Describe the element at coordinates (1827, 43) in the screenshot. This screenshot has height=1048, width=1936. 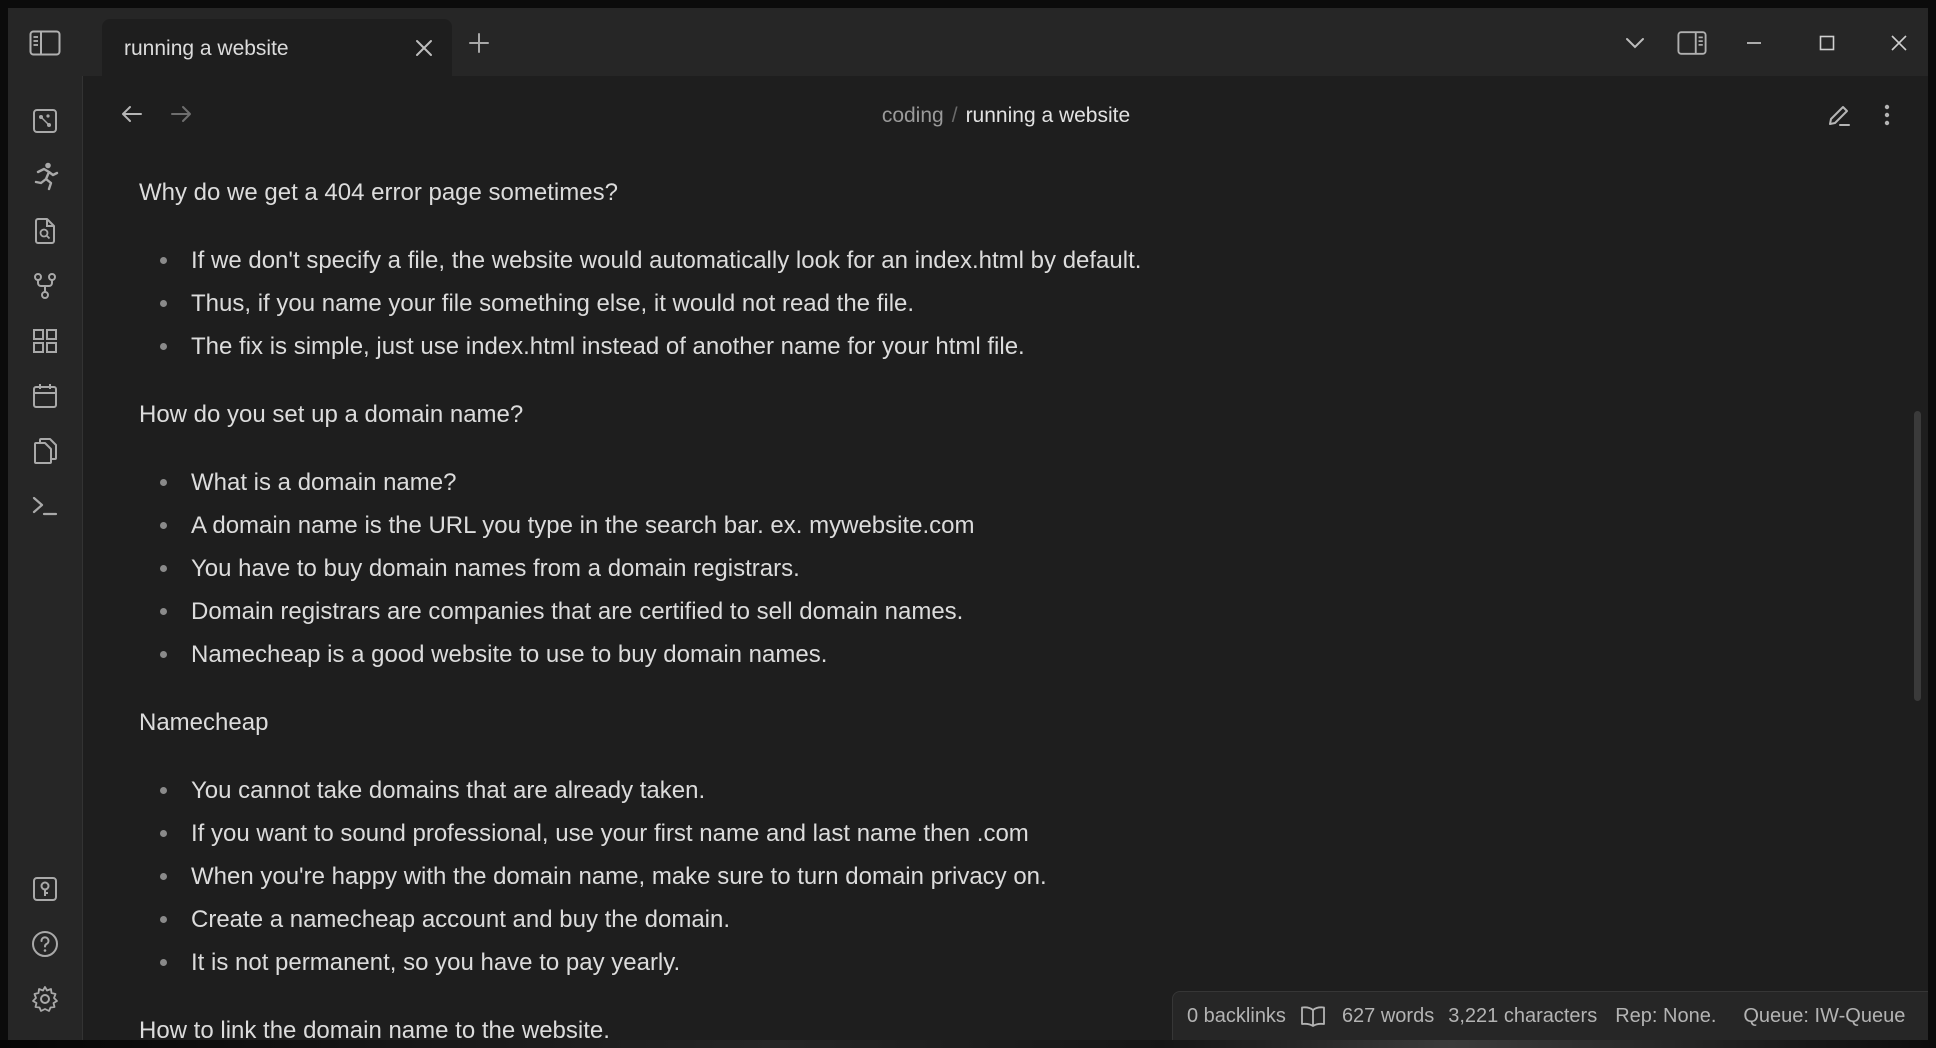
I see `maximize-icon` at that location.